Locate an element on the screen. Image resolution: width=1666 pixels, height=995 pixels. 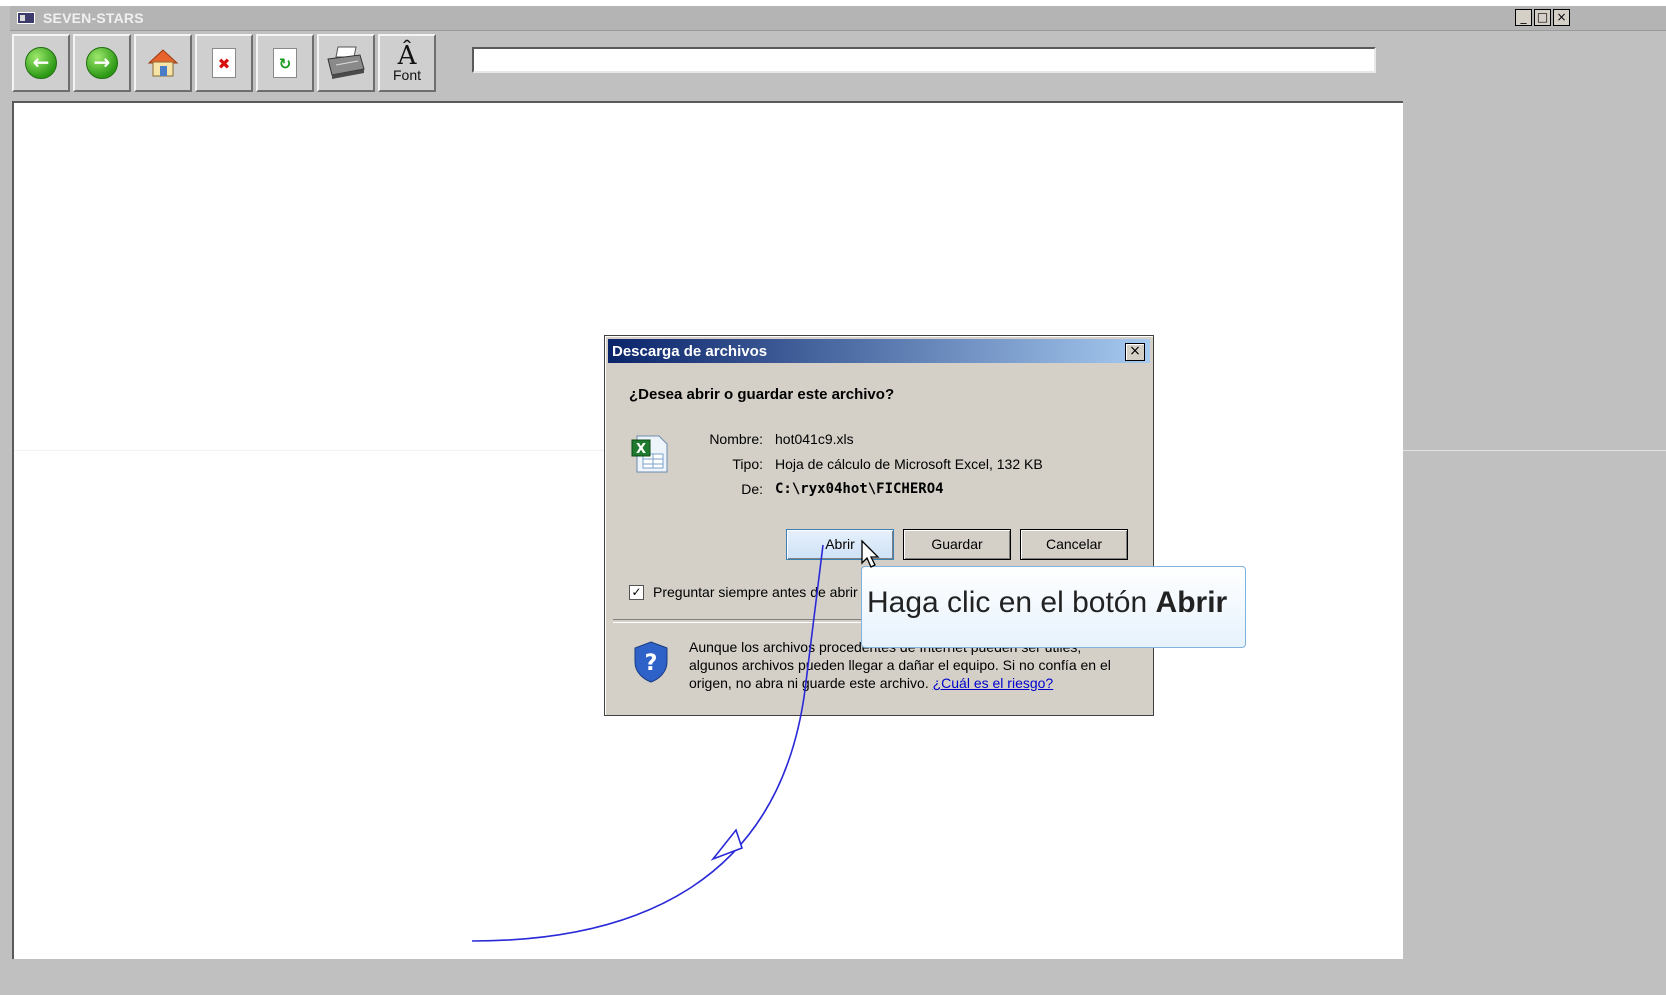
callout-text: Haga clic en el botón Abrir is located at coordinates (1047, 603).